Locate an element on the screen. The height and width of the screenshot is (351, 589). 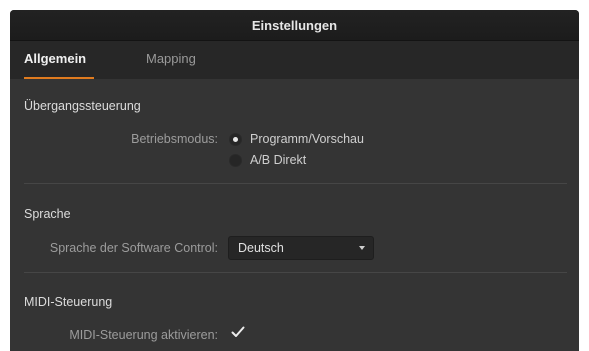
midi-enable-checkbox is located at coordinates (238, 332).